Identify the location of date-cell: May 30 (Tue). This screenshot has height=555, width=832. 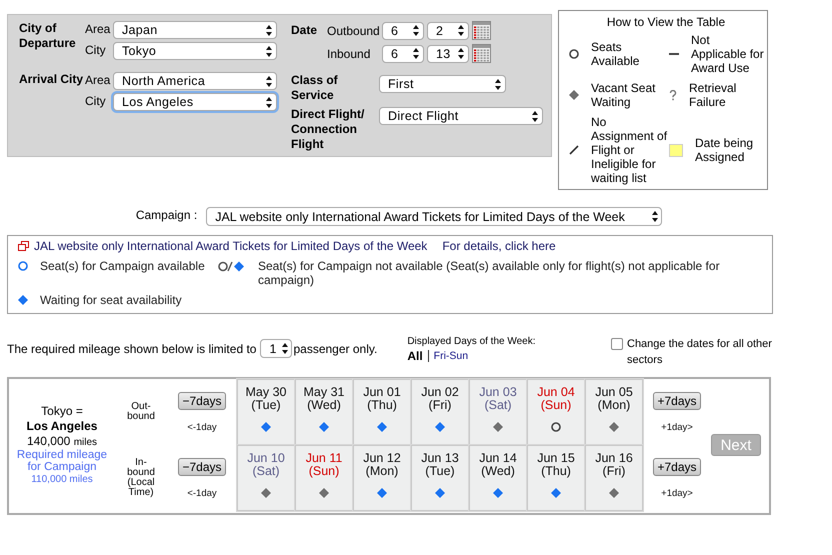
(266, 412).